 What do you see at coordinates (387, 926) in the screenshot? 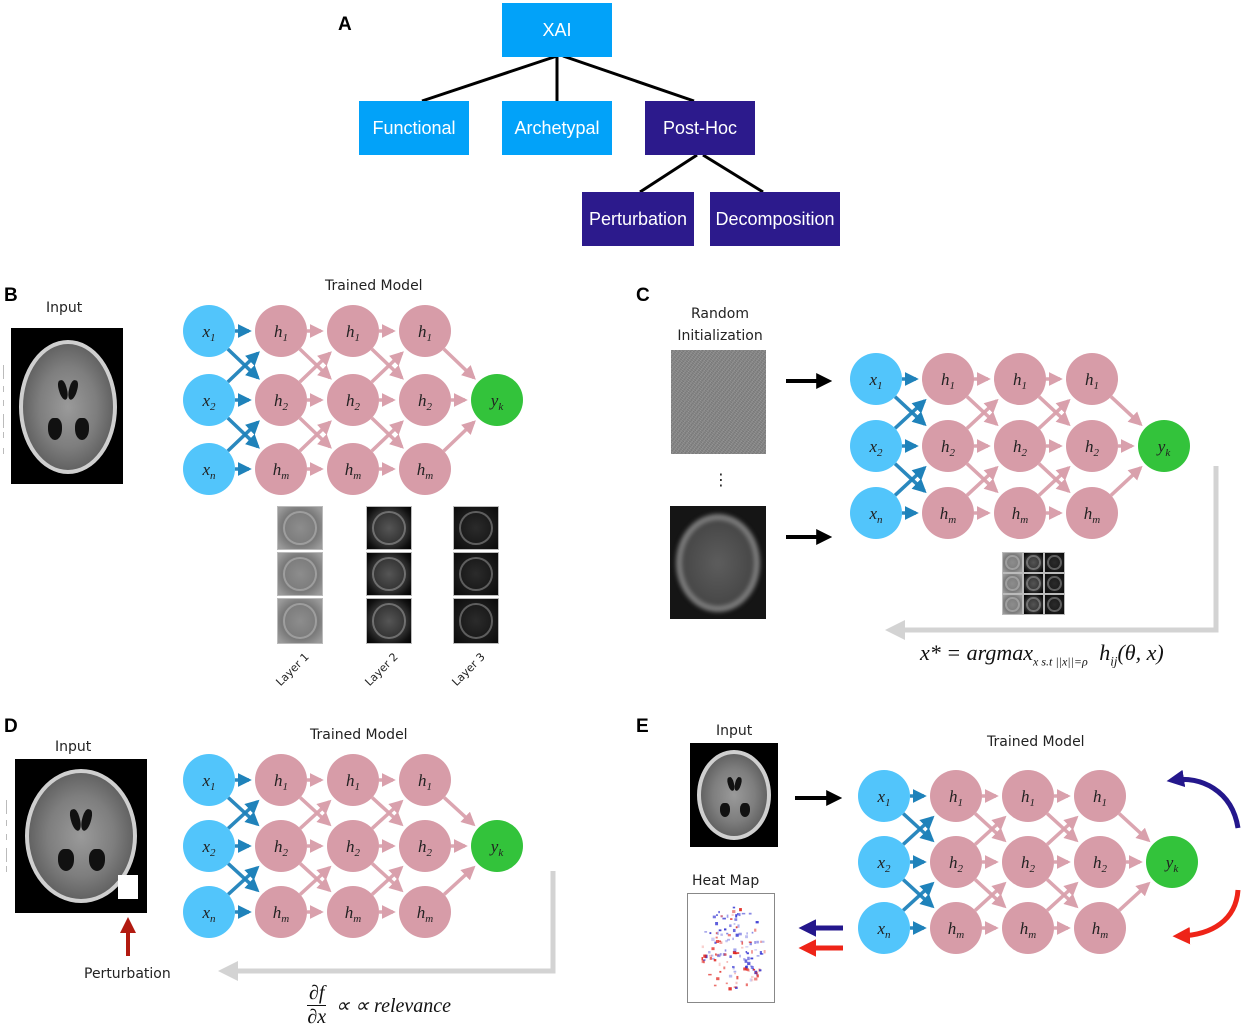
I see `panel-d-feedback-arrow` at bounding box center [387, 926].